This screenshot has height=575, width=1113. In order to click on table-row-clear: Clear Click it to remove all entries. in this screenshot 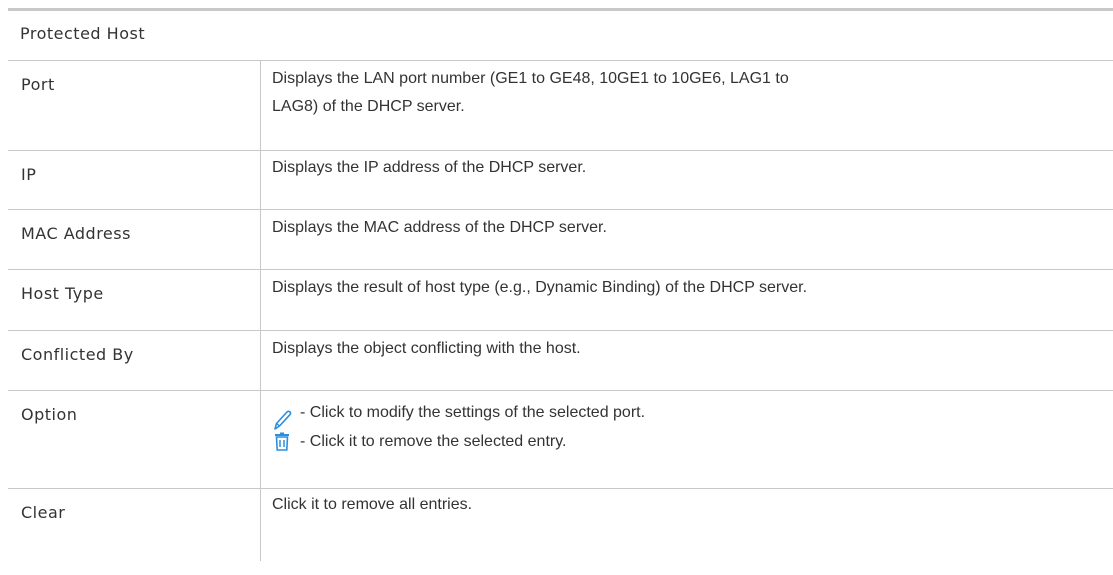, I will do `click(560, 525)`.